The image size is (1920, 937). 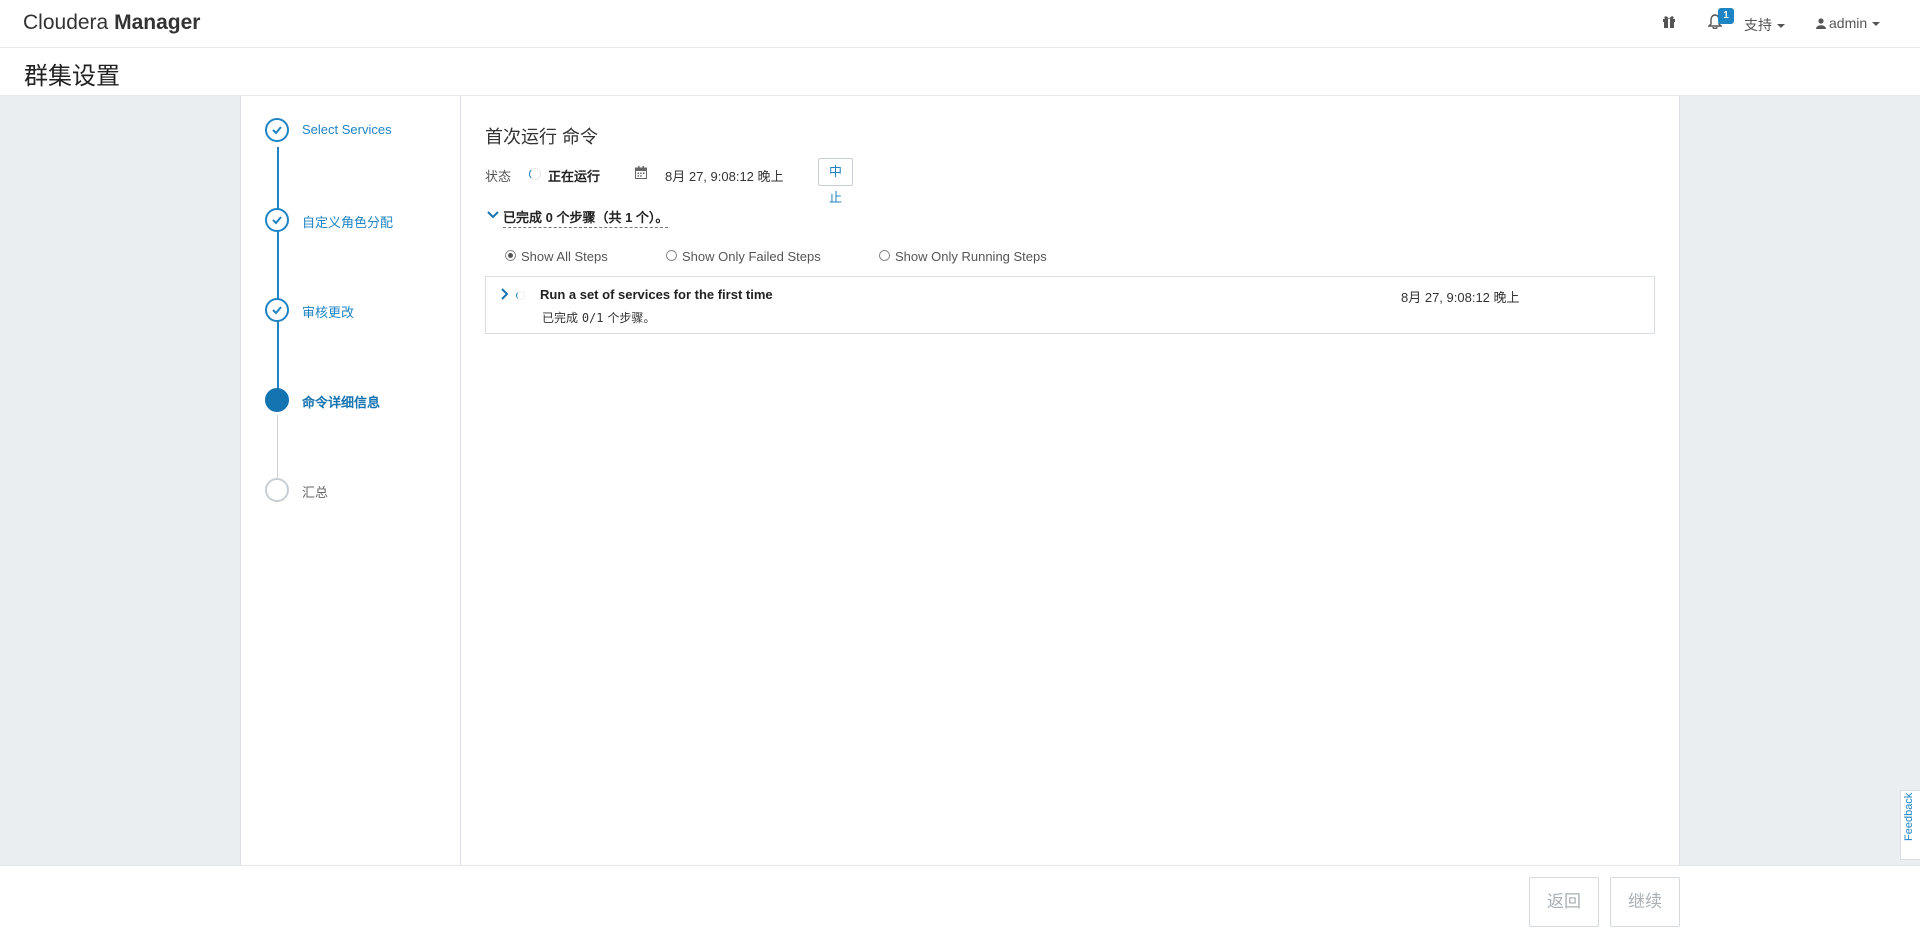 I want to click on page-title: 群集设置, so click(x=72, y=76).